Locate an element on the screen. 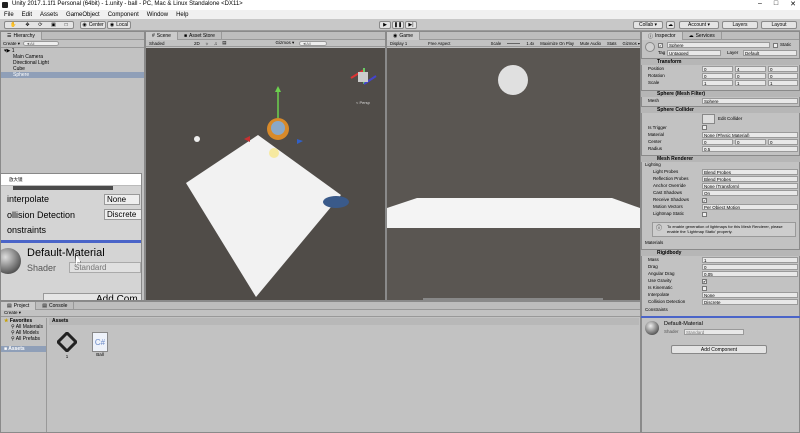  move-gizmo-x-arrow is located at coordinates (247, 139).